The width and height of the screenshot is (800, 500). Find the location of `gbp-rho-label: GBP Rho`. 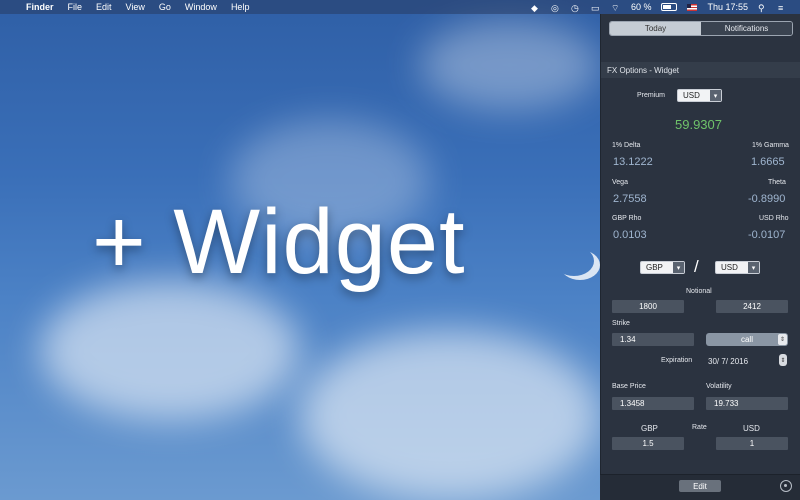

gbp-rho-label: GBP Rho is located at coordinates (627, 218).